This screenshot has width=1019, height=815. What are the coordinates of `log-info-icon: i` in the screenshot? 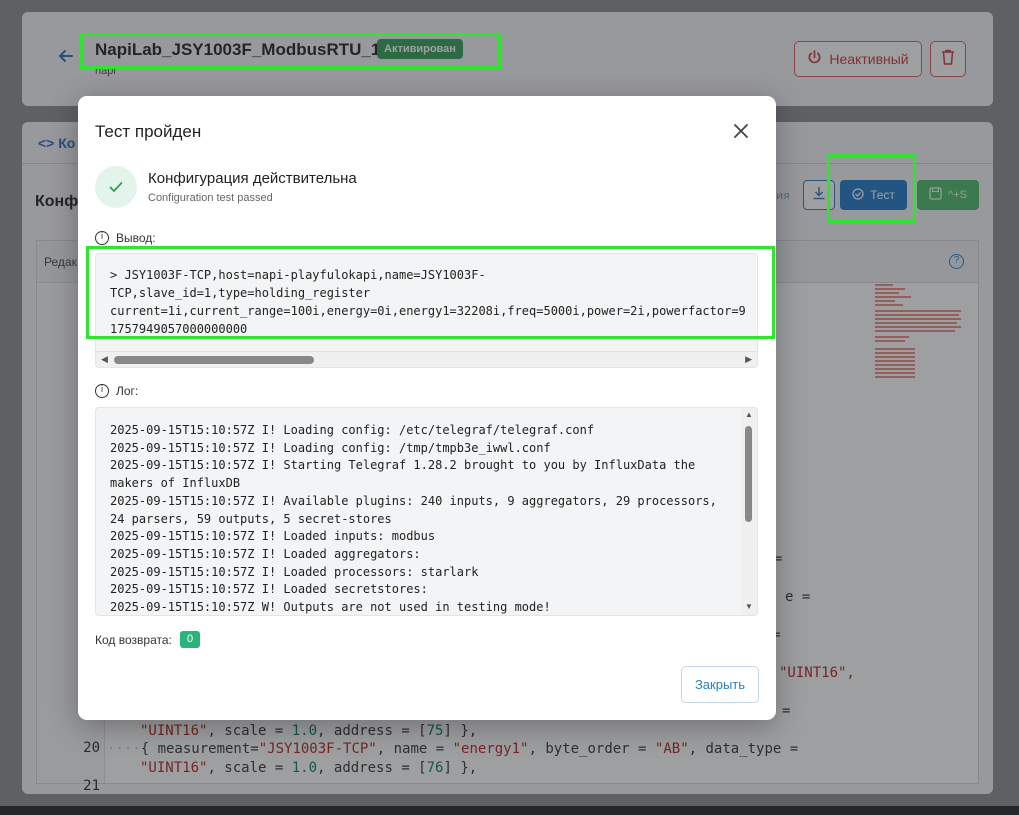 It's located at (102, 391).